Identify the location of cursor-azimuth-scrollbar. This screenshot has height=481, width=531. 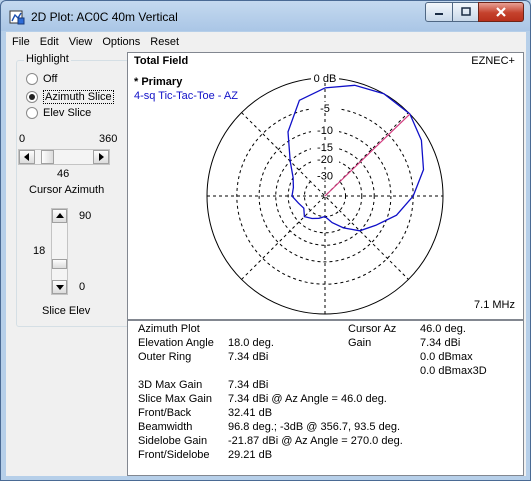
(64, 157).